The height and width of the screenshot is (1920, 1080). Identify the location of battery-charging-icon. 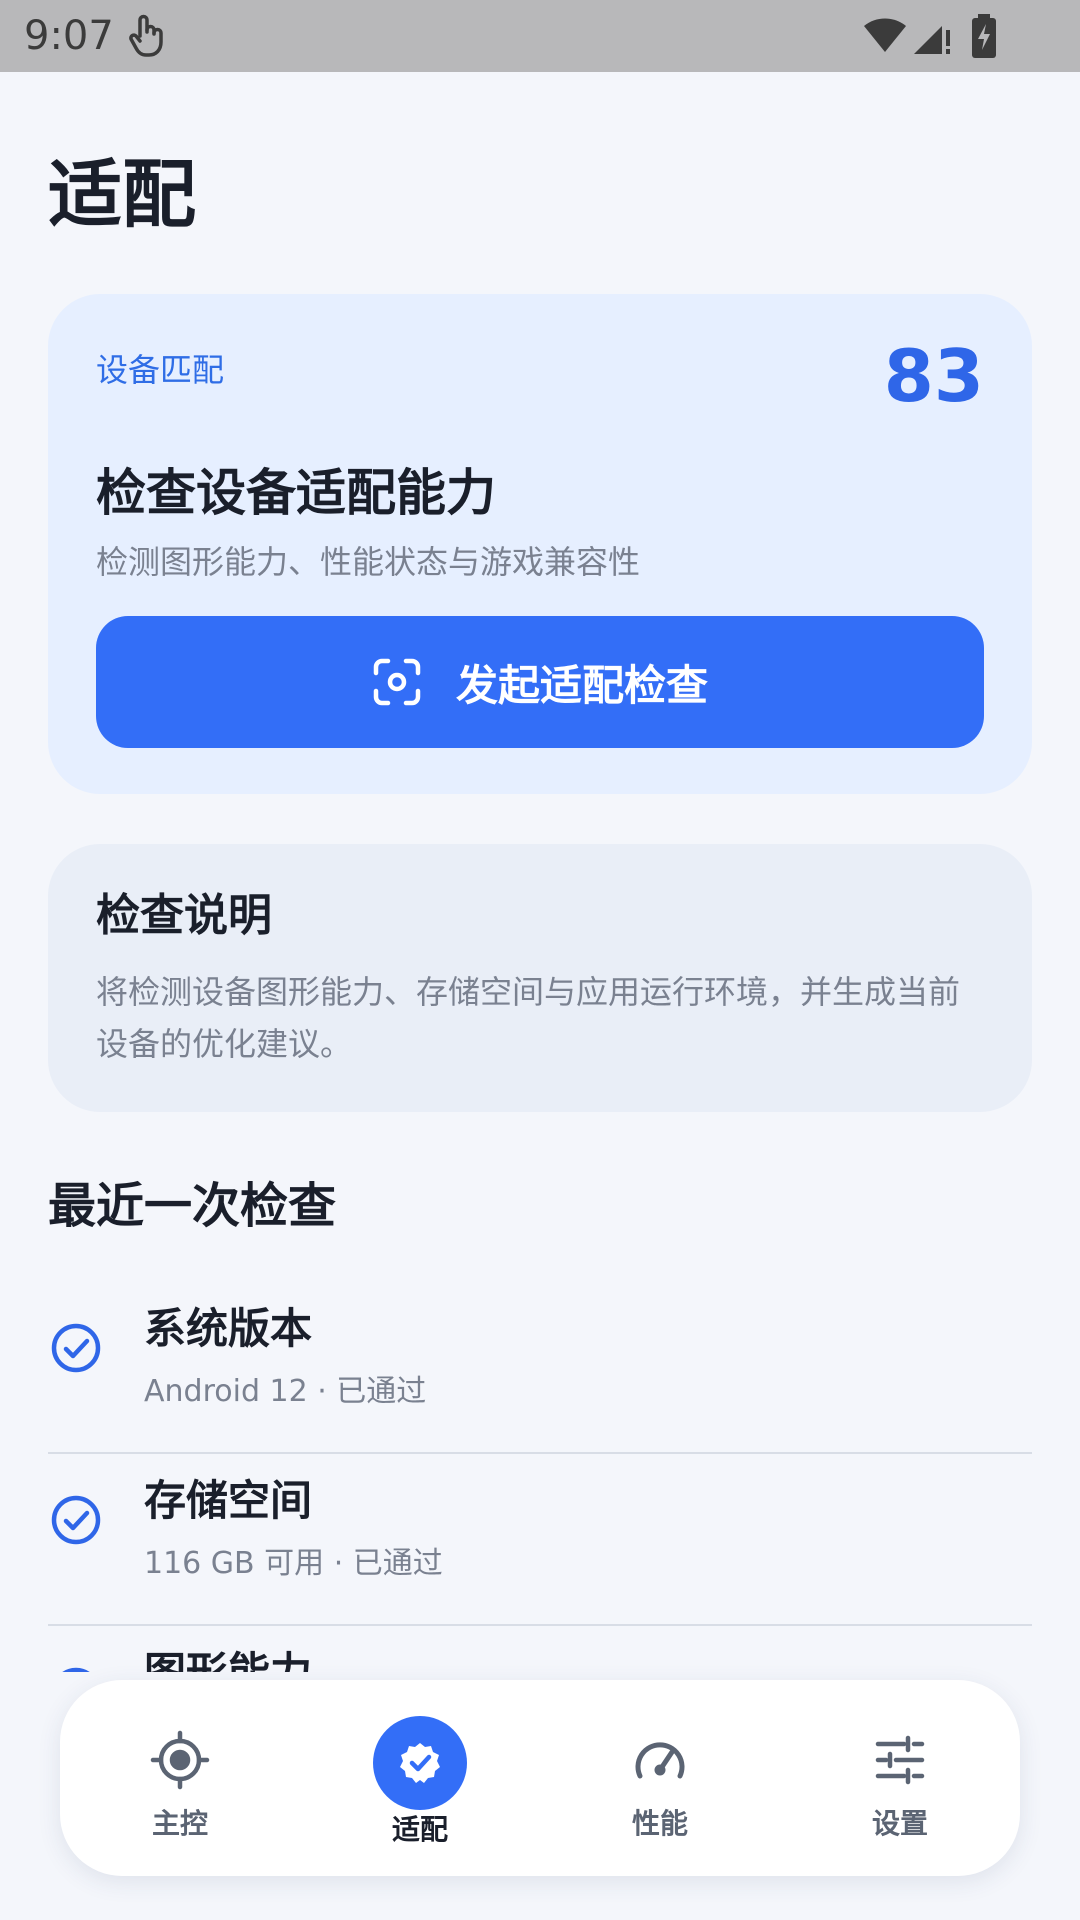
(984, 38).